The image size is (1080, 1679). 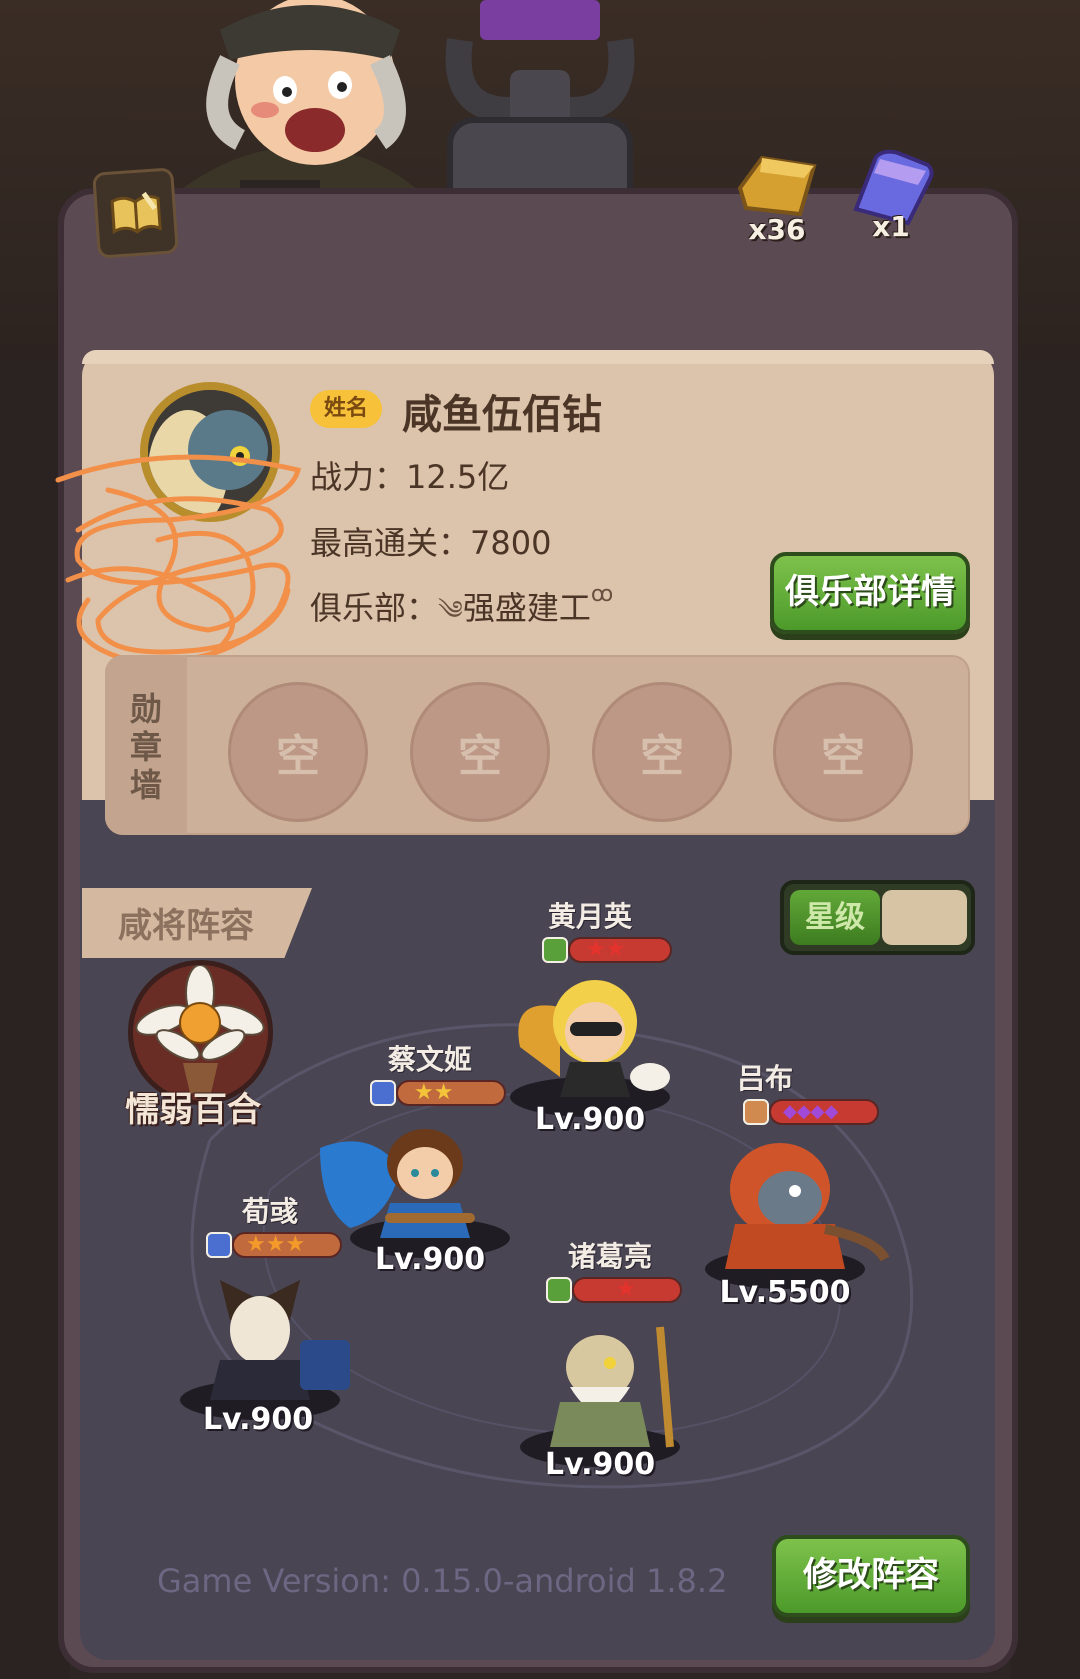 I want to click on hero-star-bar: ★★★, so click(x=287, y=1245).